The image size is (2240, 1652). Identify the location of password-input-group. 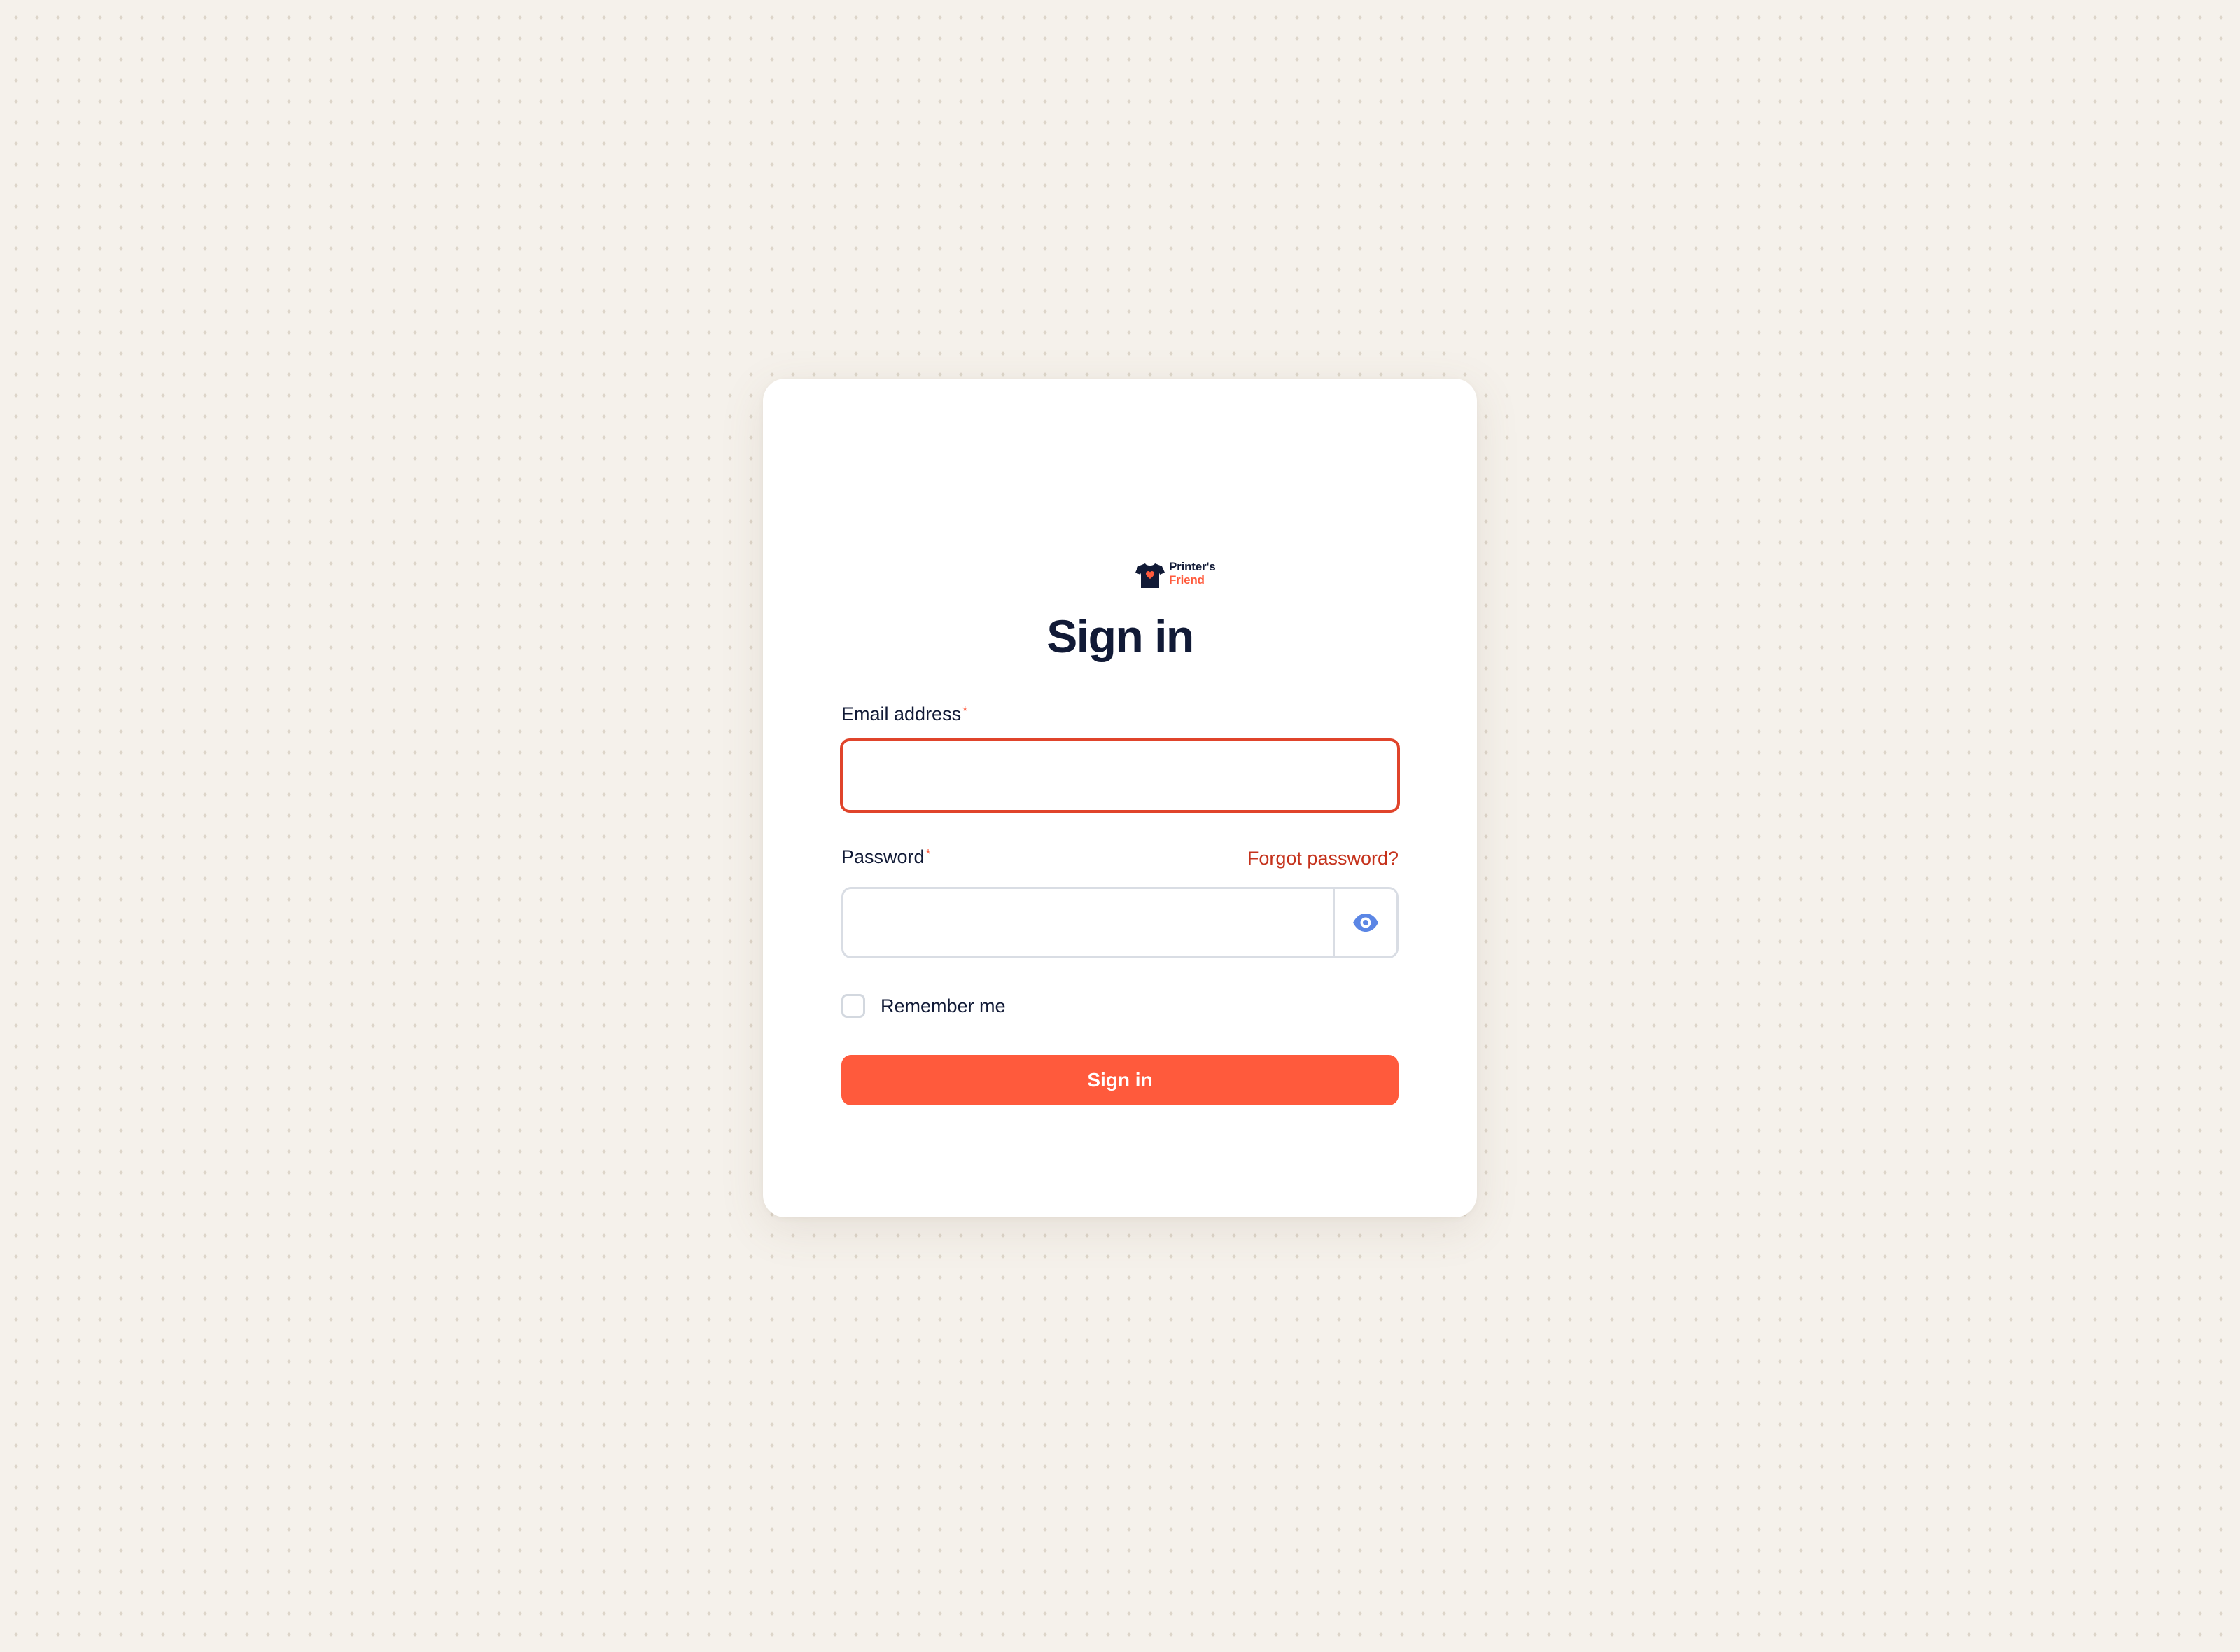
(1120, 922).